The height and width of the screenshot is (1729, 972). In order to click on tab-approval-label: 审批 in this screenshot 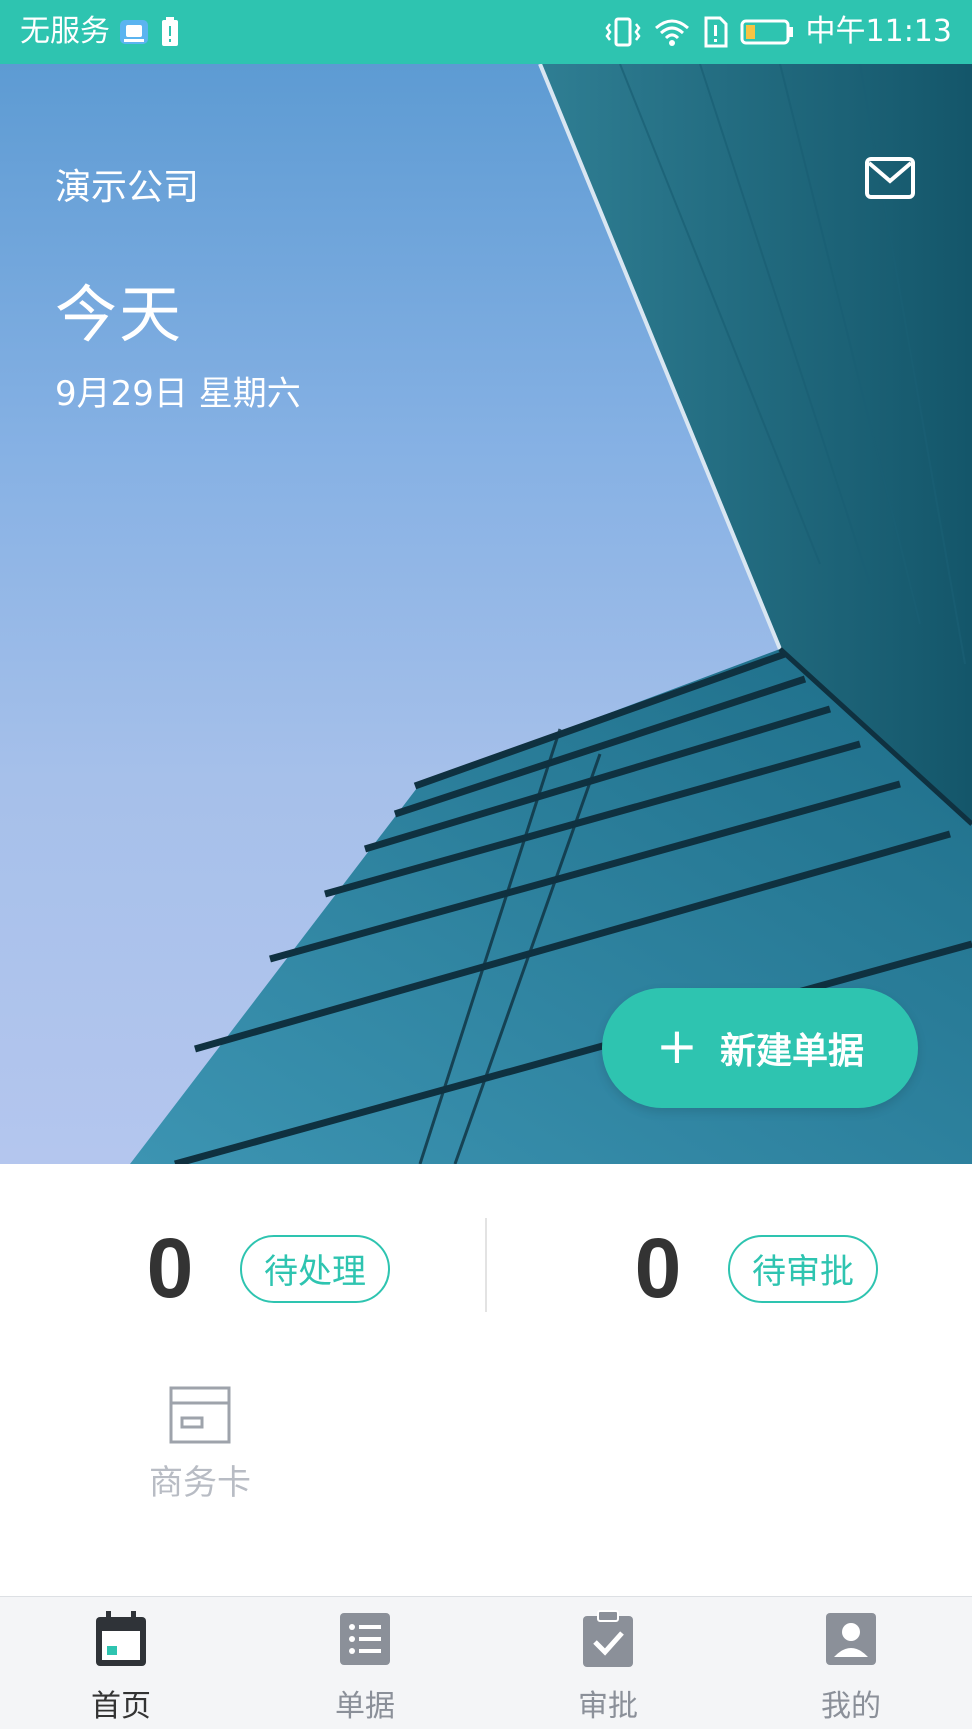, I will do `click(608, 1706)`.